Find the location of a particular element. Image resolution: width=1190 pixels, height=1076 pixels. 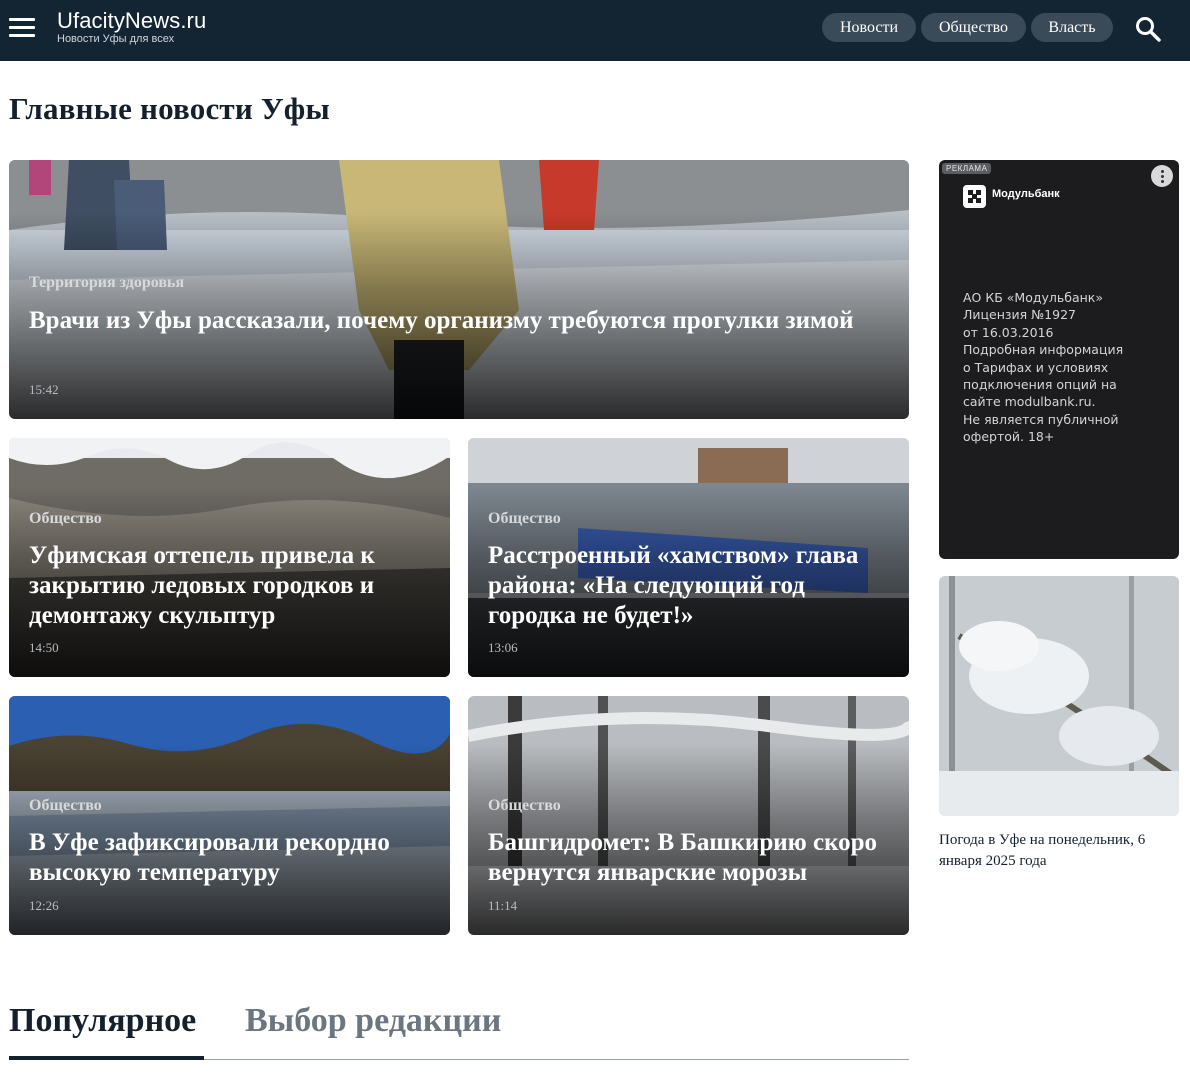

article-time: 14:50 is located at coordinates (44, 647).